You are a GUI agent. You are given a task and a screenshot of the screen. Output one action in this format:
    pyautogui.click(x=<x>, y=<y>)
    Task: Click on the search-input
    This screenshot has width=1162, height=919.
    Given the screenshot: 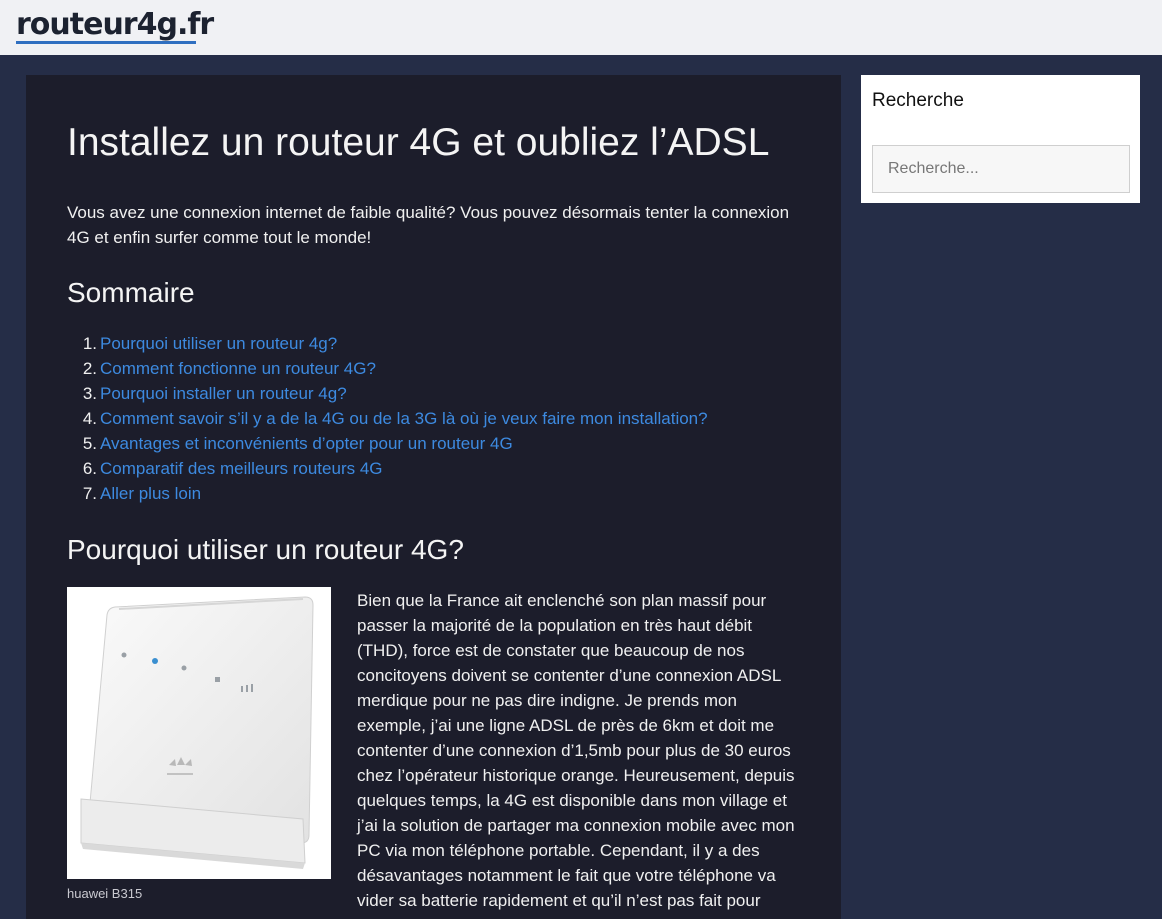 What is the action you would take?
    pyautogui.click(x=1001, y=169)
    